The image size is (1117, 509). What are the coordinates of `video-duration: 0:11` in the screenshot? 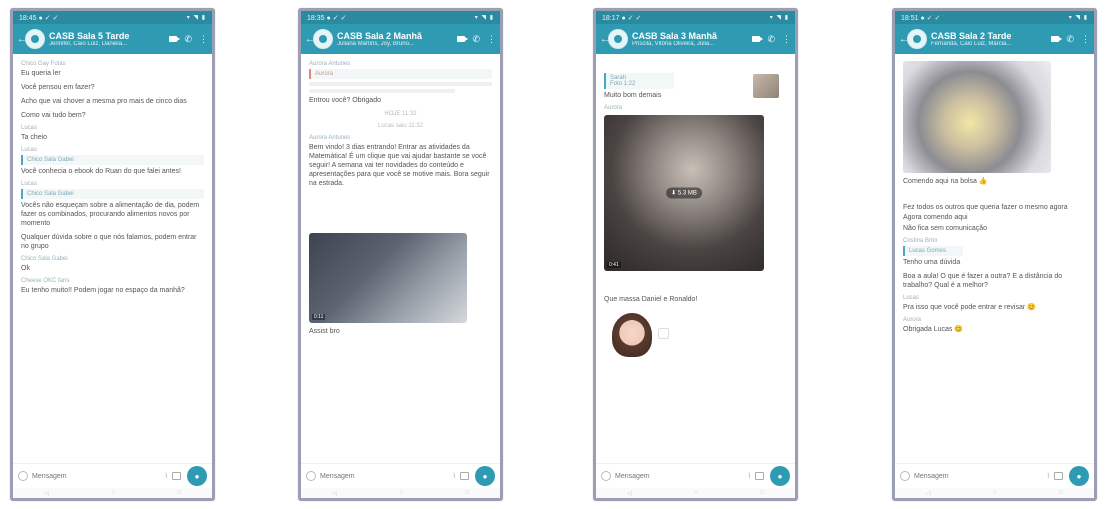 It's located at (319, 317).